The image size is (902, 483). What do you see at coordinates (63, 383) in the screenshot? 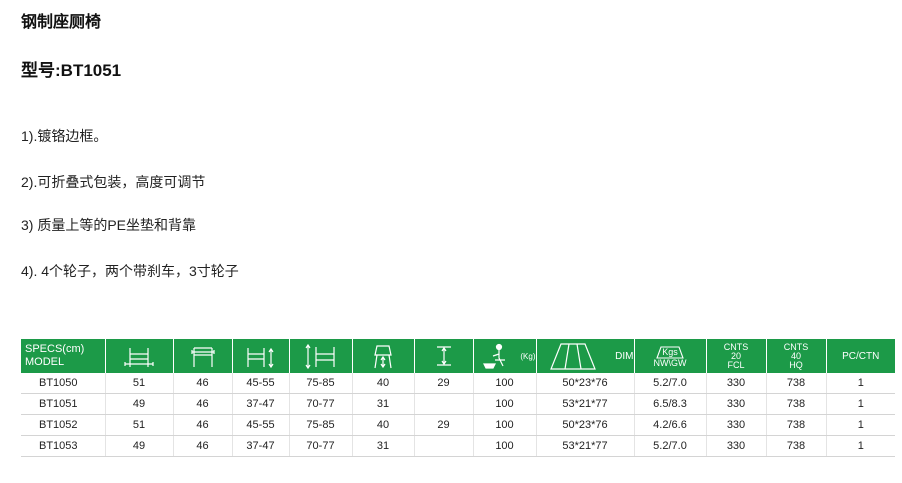
I see `model-cell: BT1050` at bounding box center [63, 383].